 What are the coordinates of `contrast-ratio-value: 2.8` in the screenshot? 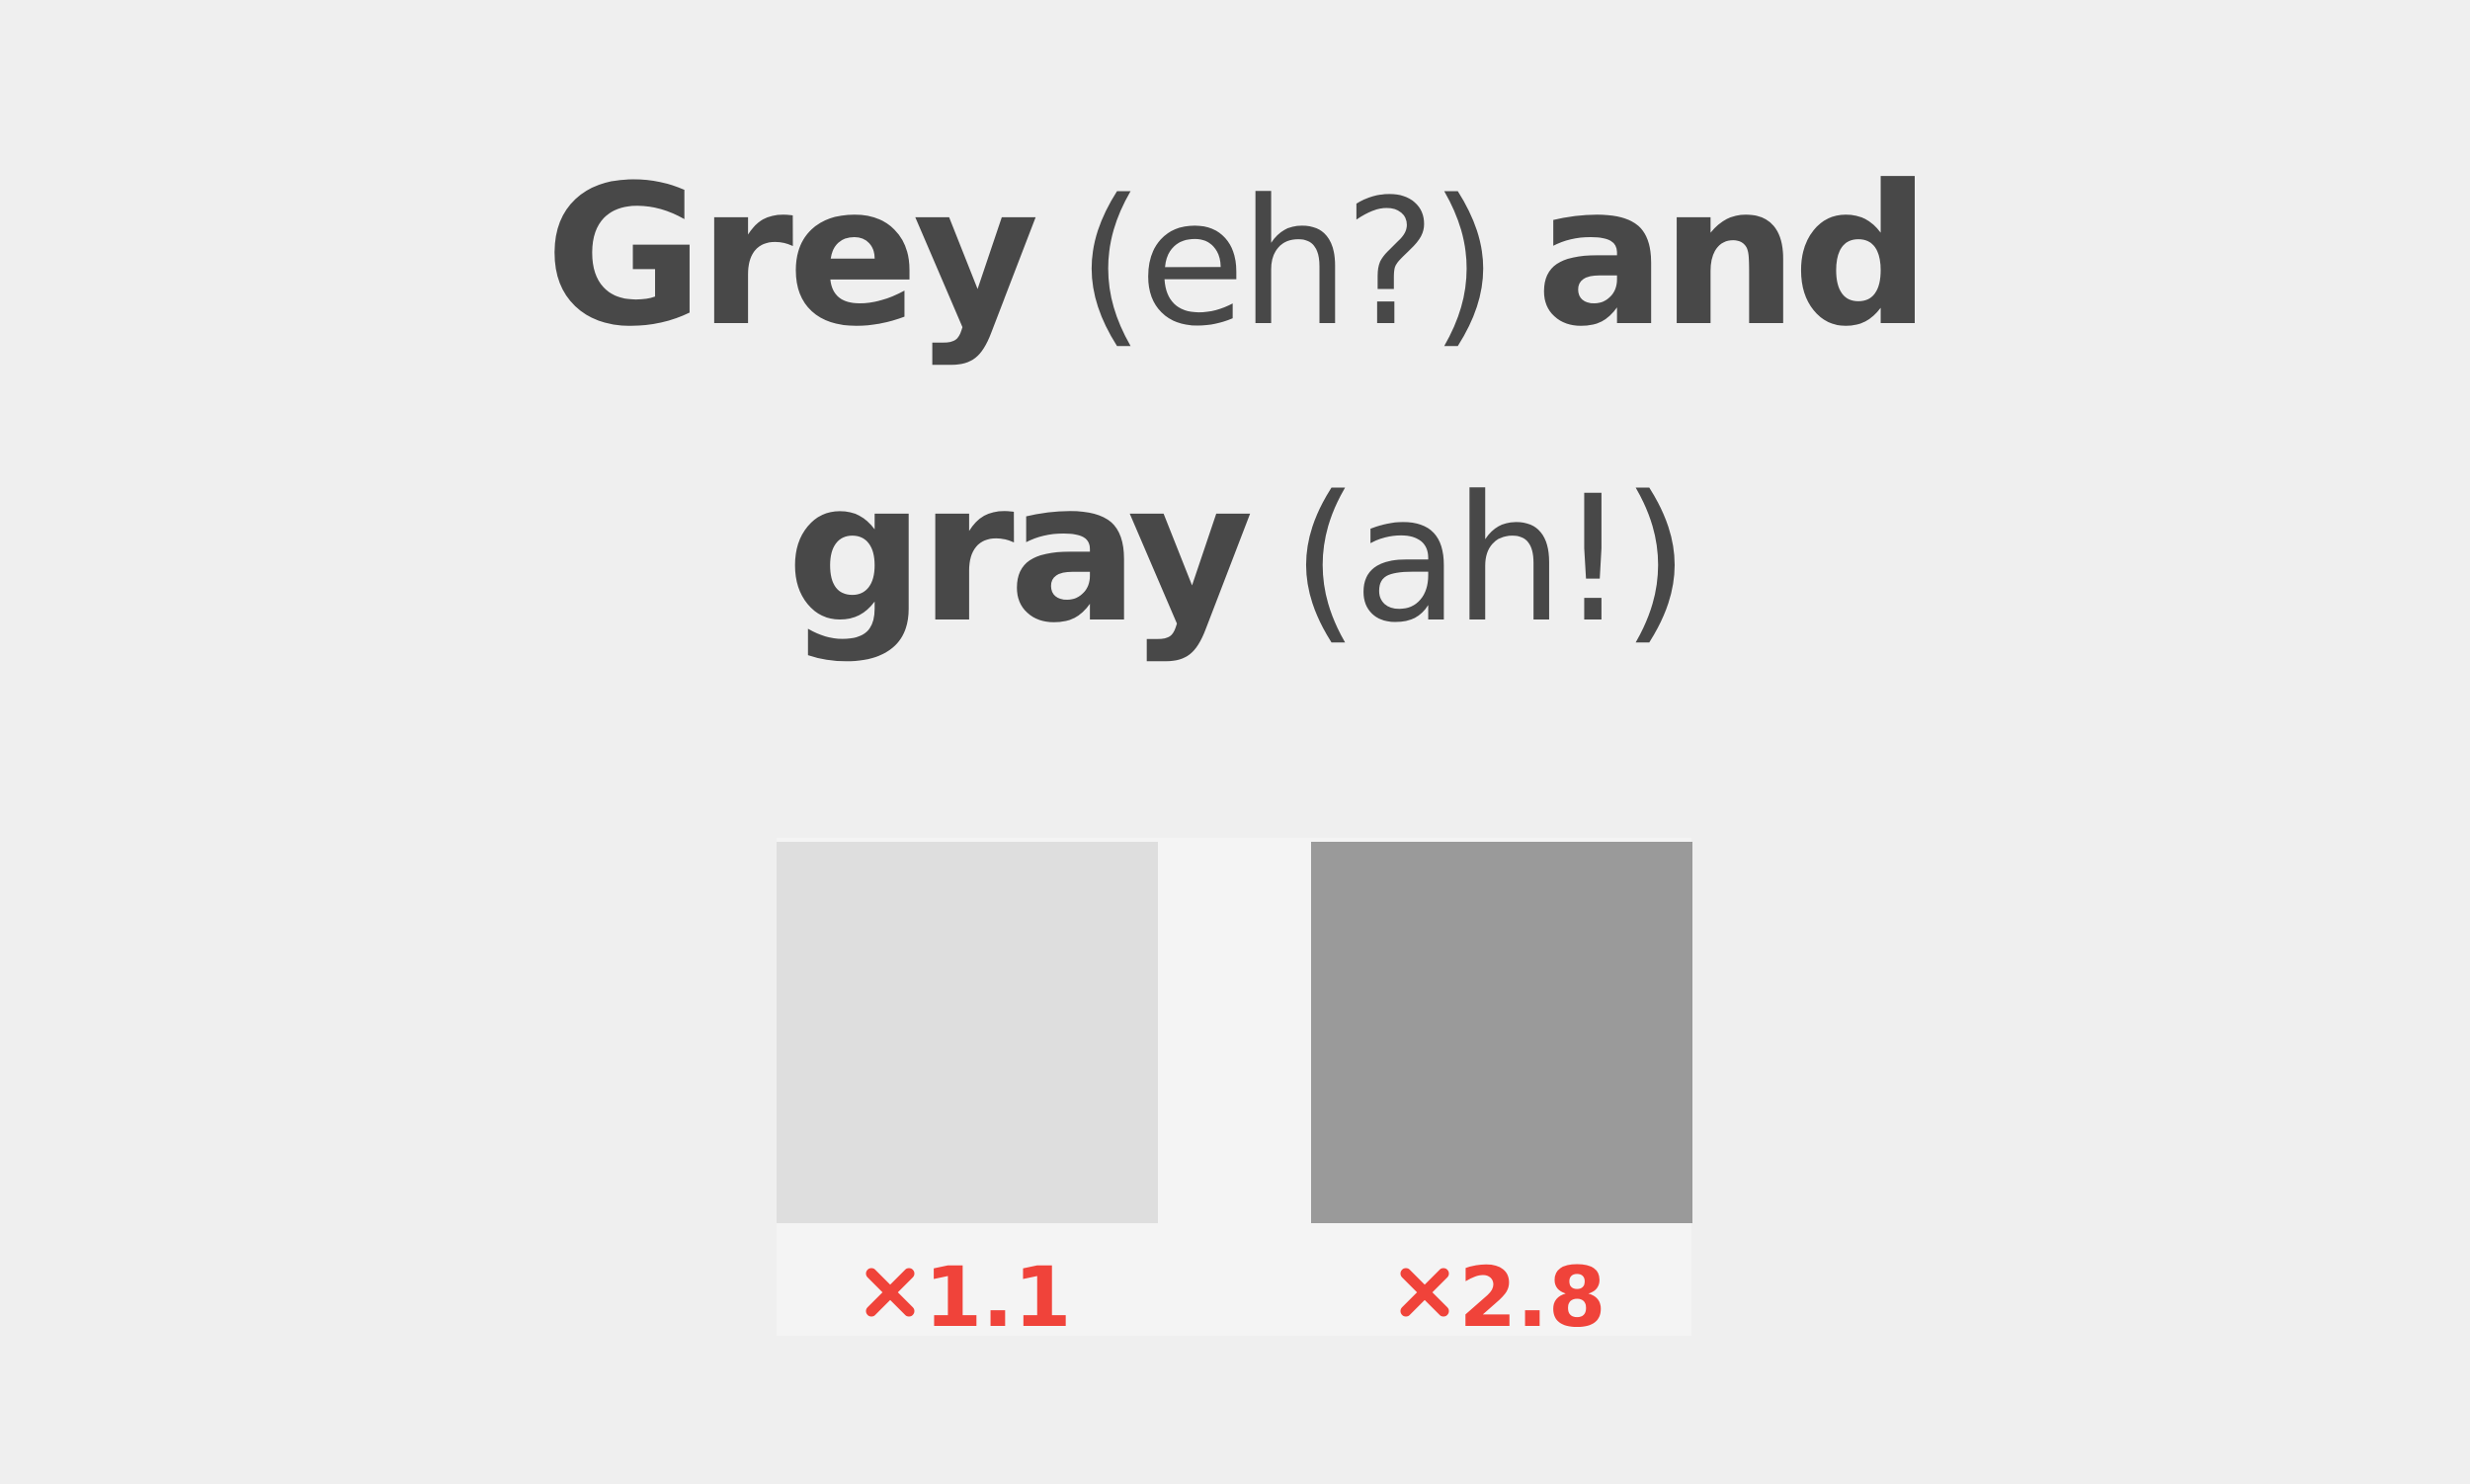 It's located at (1532, 1298).